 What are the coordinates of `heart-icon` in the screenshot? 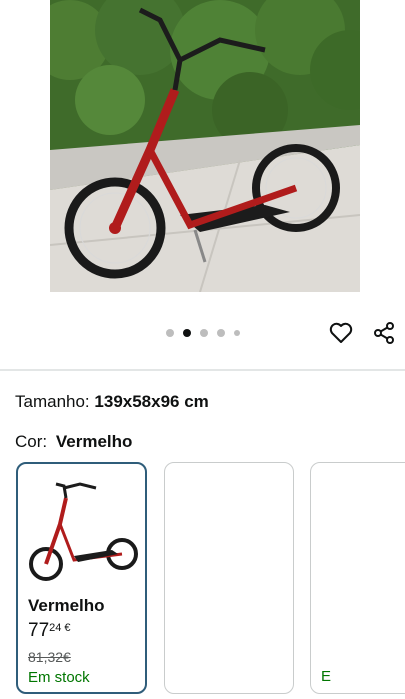 It's located at (341, 332).